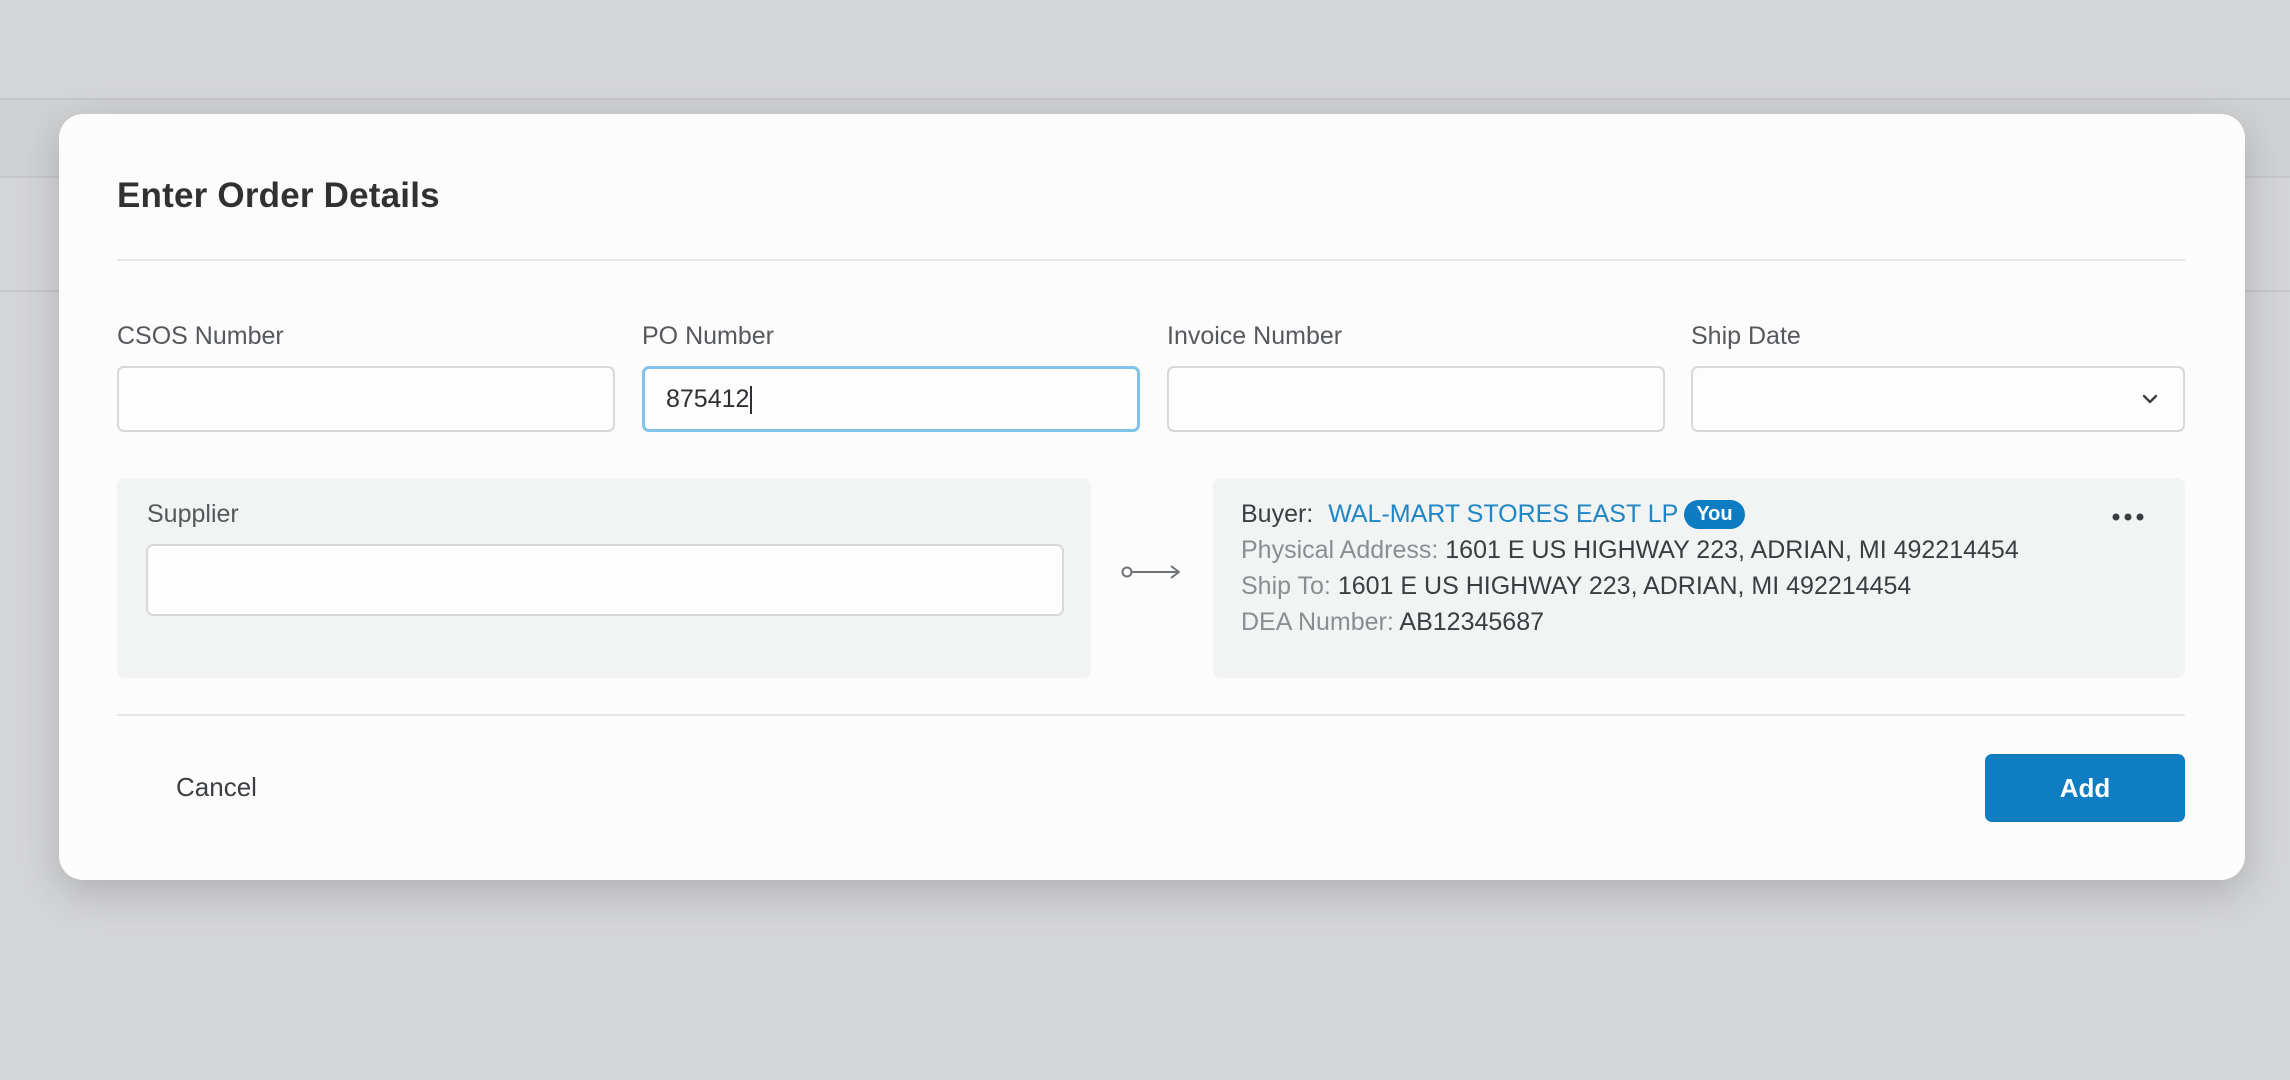  What do you see at coordinates (1286, 586) in the screenshot?
I see `ship-to-label: Ship To:` at bounding box center [1286, 586].